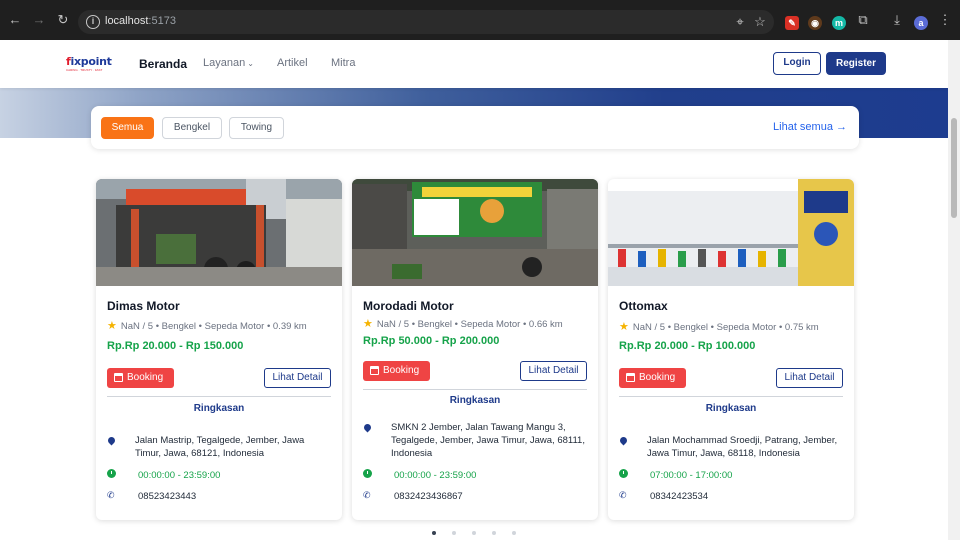  I want to click on nav-mitra: Mitra, so click(343, 63).